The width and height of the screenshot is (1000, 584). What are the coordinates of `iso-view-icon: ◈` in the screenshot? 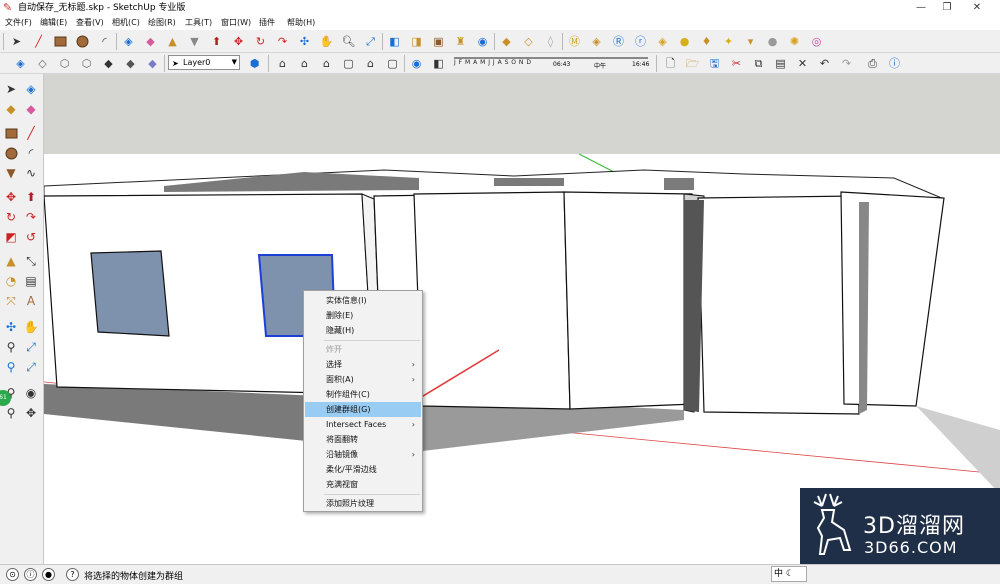 It's located at (20, 63).